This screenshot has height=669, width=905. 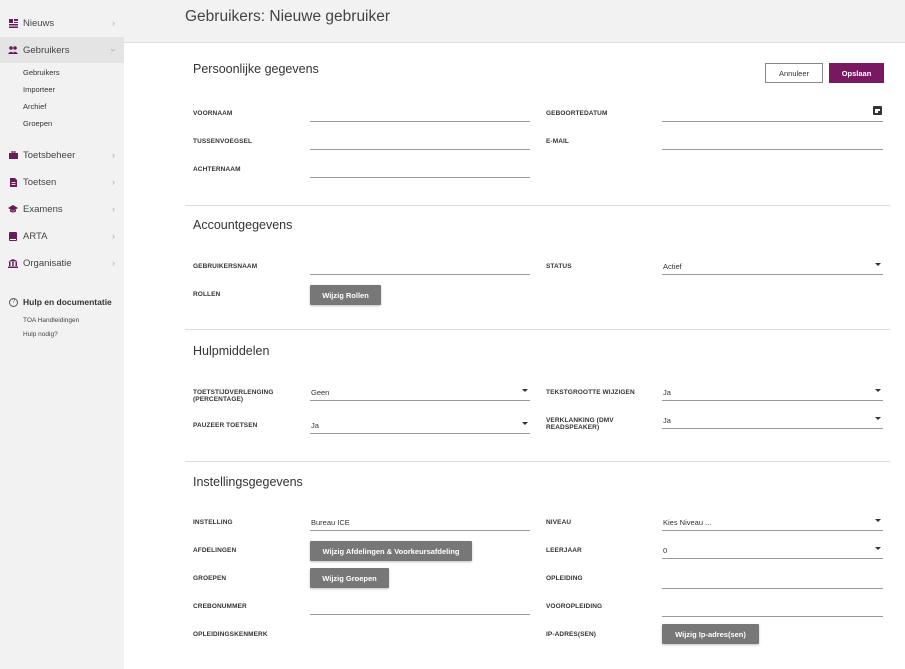 What do you see at coordinates (40, 182) in the screenshot?
I see `nav-label: Toetsen` at bounding box center [40, 182].